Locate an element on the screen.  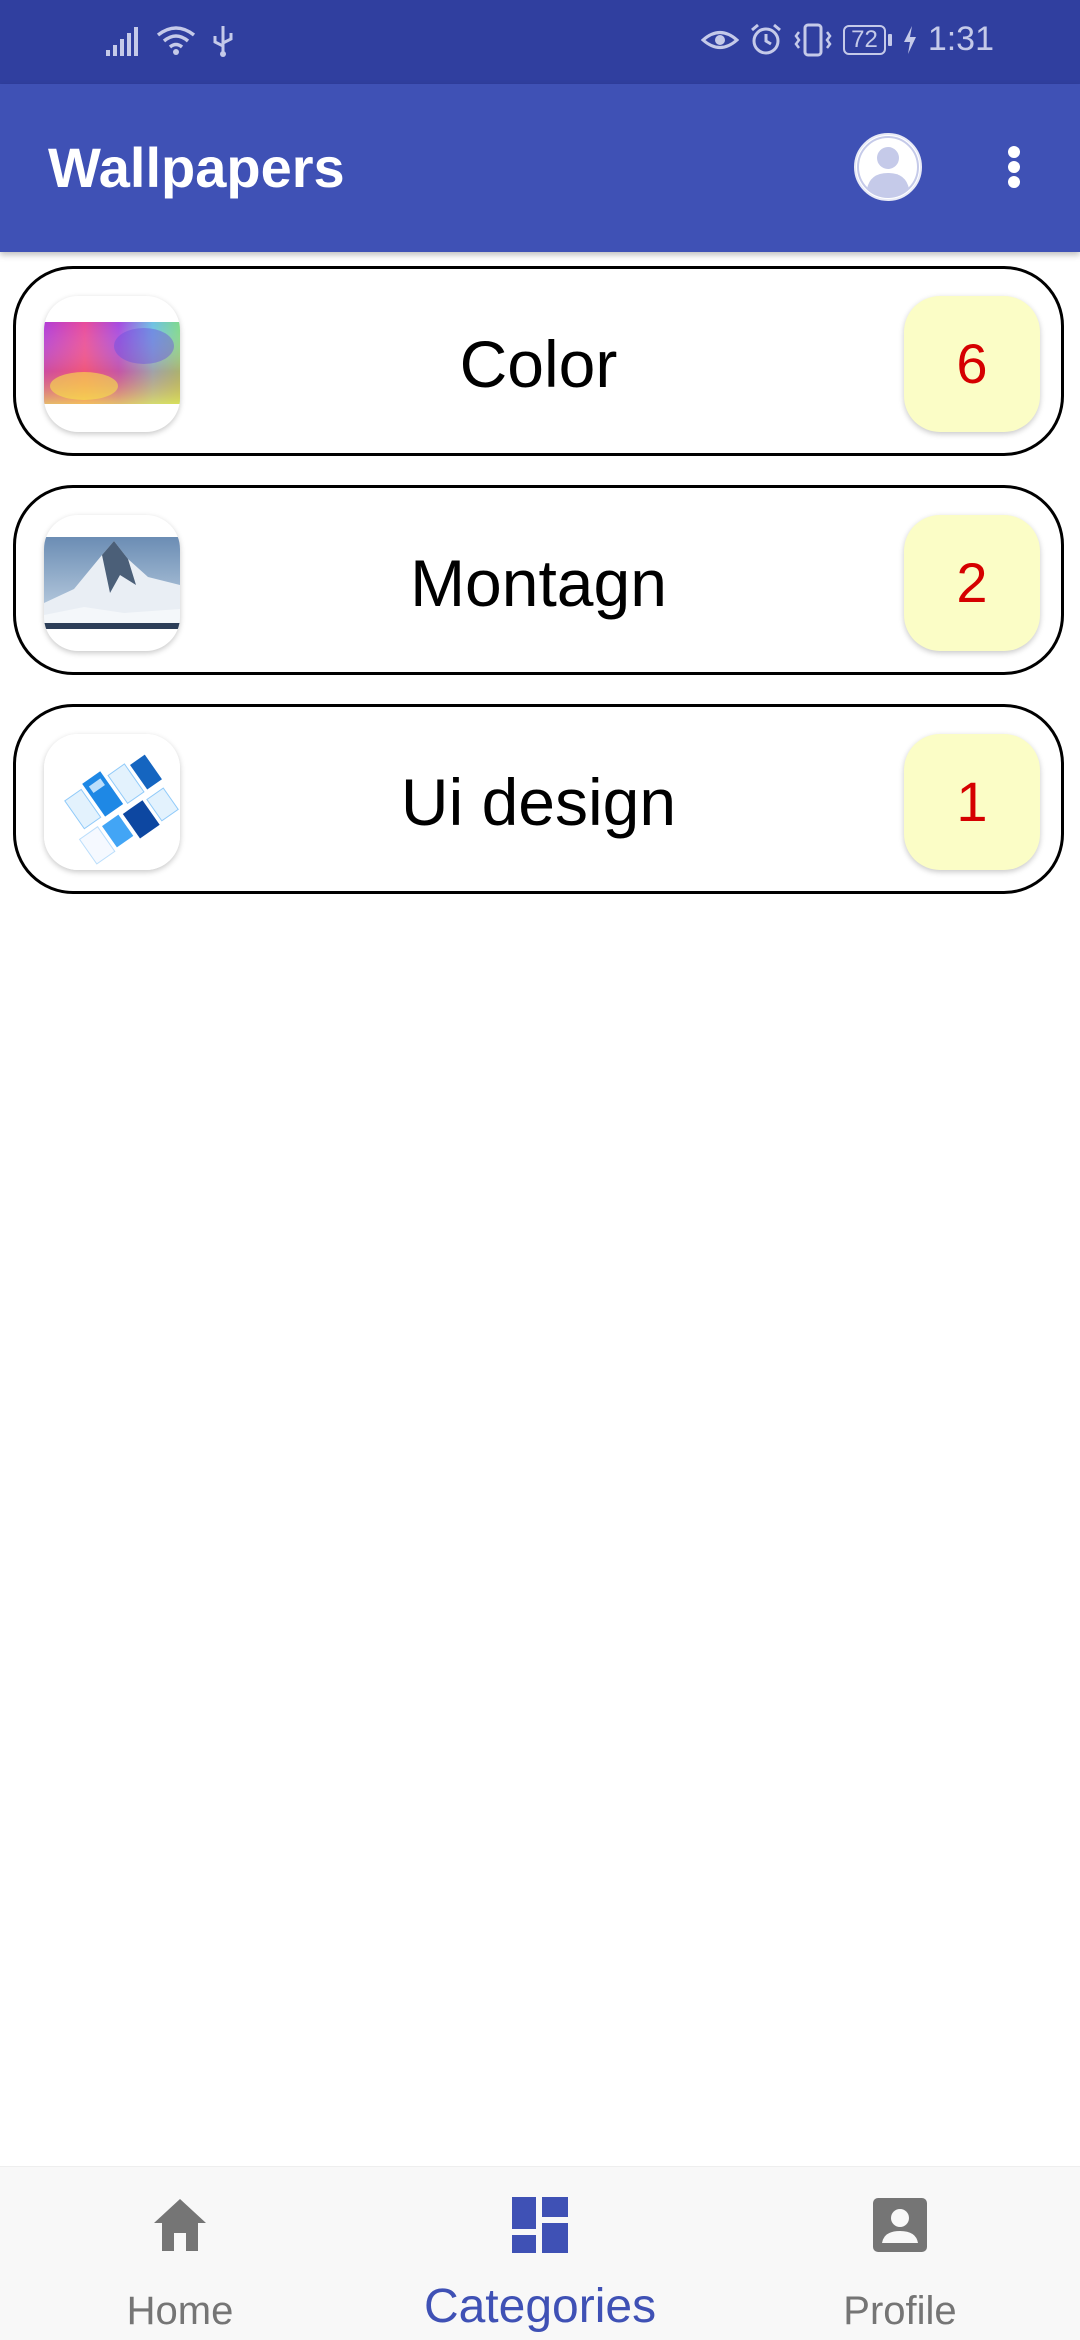
alarm-icon is located at coordinates (766, 40).